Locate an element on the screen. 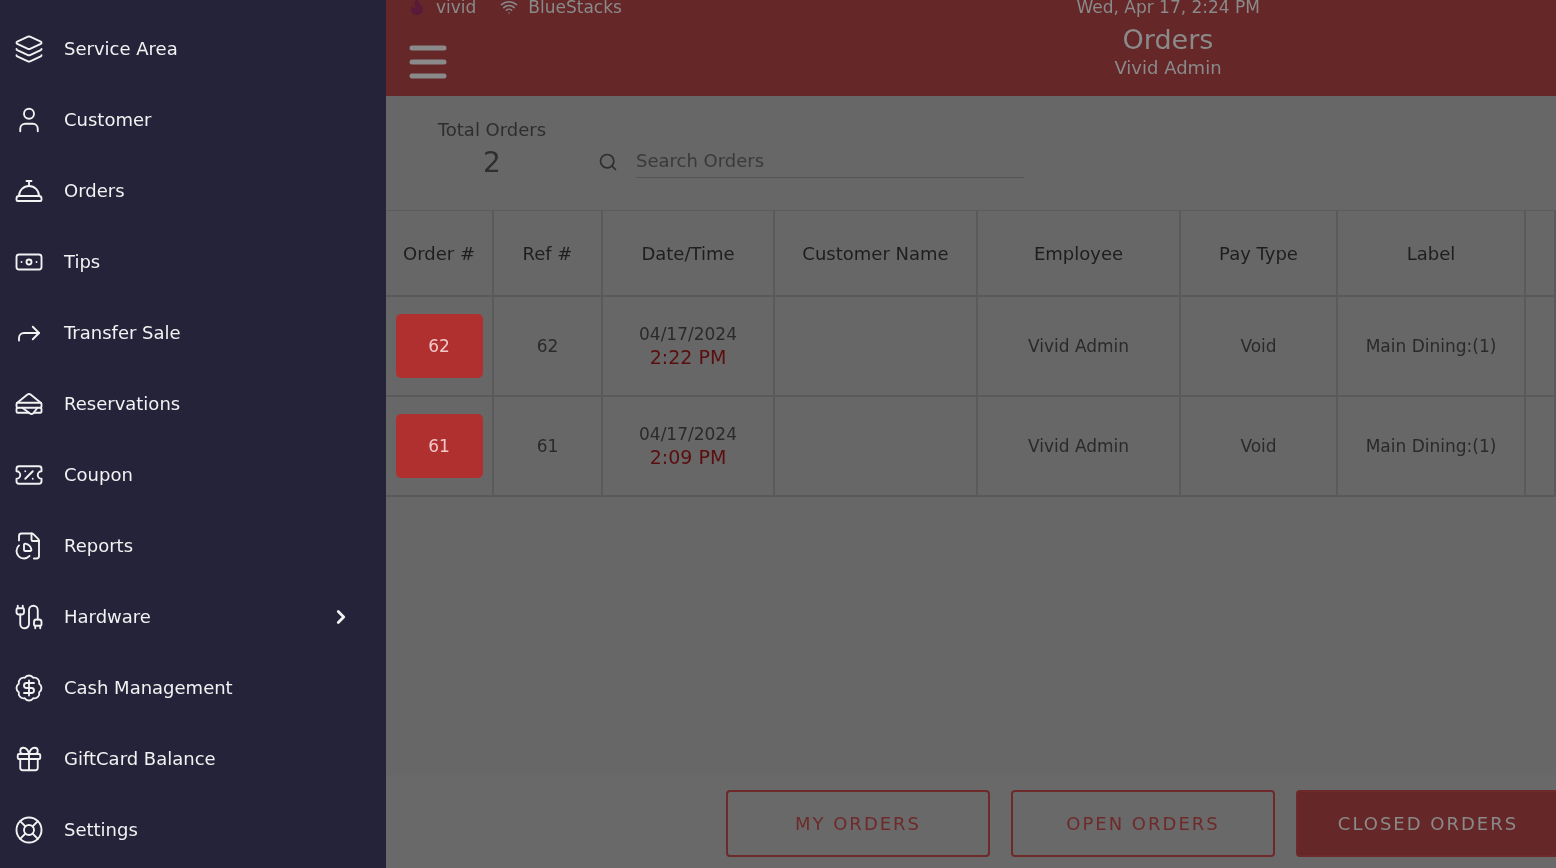  column-header: Date/Time is located at coordinates (689, 254).